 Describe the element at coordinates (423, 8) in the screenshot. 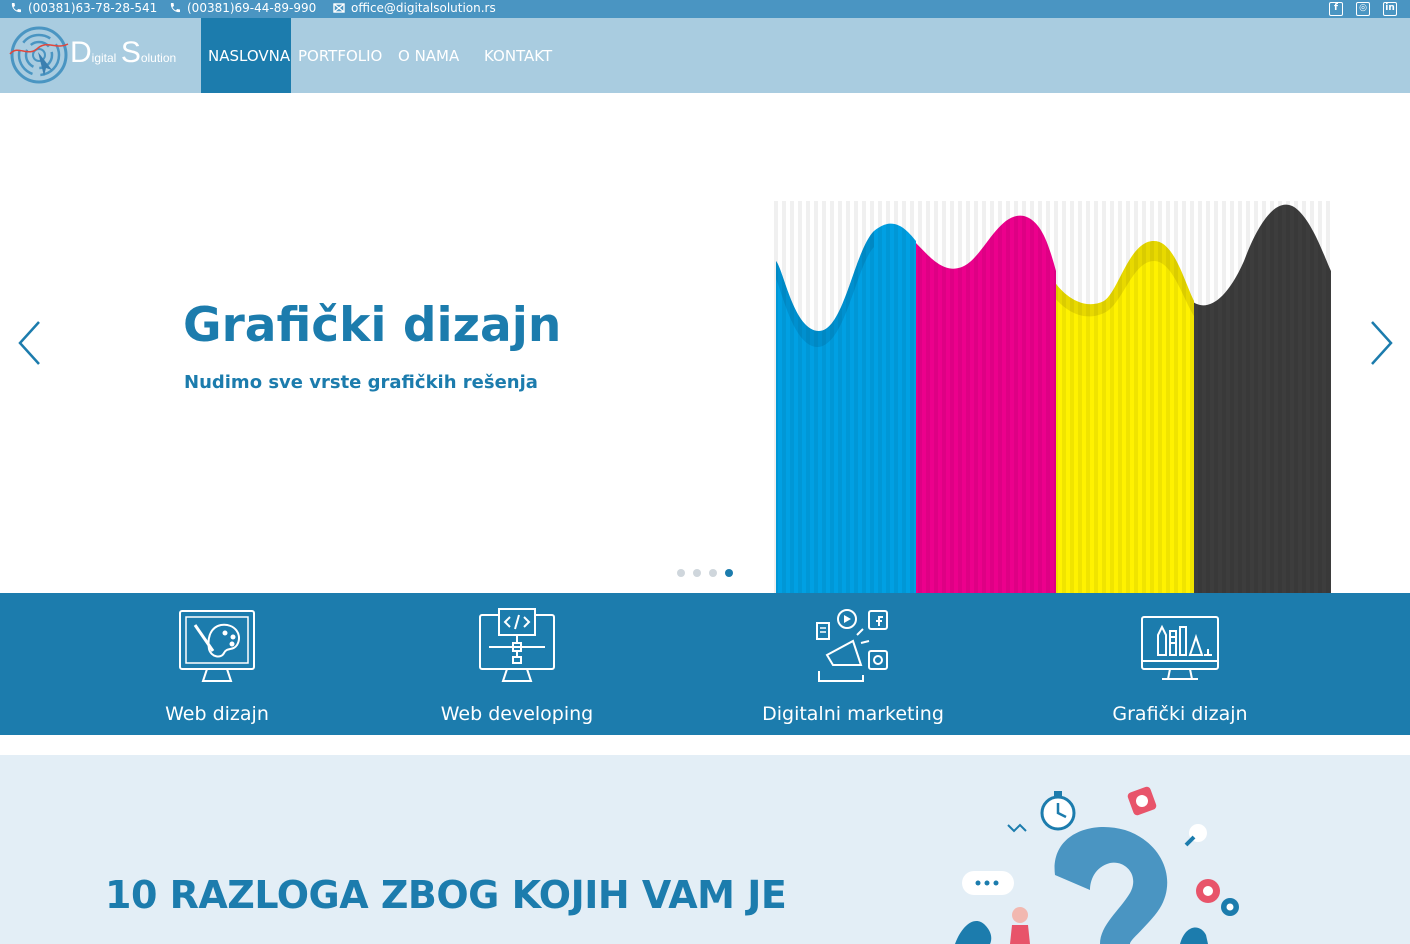

I see `email-address: office@digitalsolution.rs` at that location.